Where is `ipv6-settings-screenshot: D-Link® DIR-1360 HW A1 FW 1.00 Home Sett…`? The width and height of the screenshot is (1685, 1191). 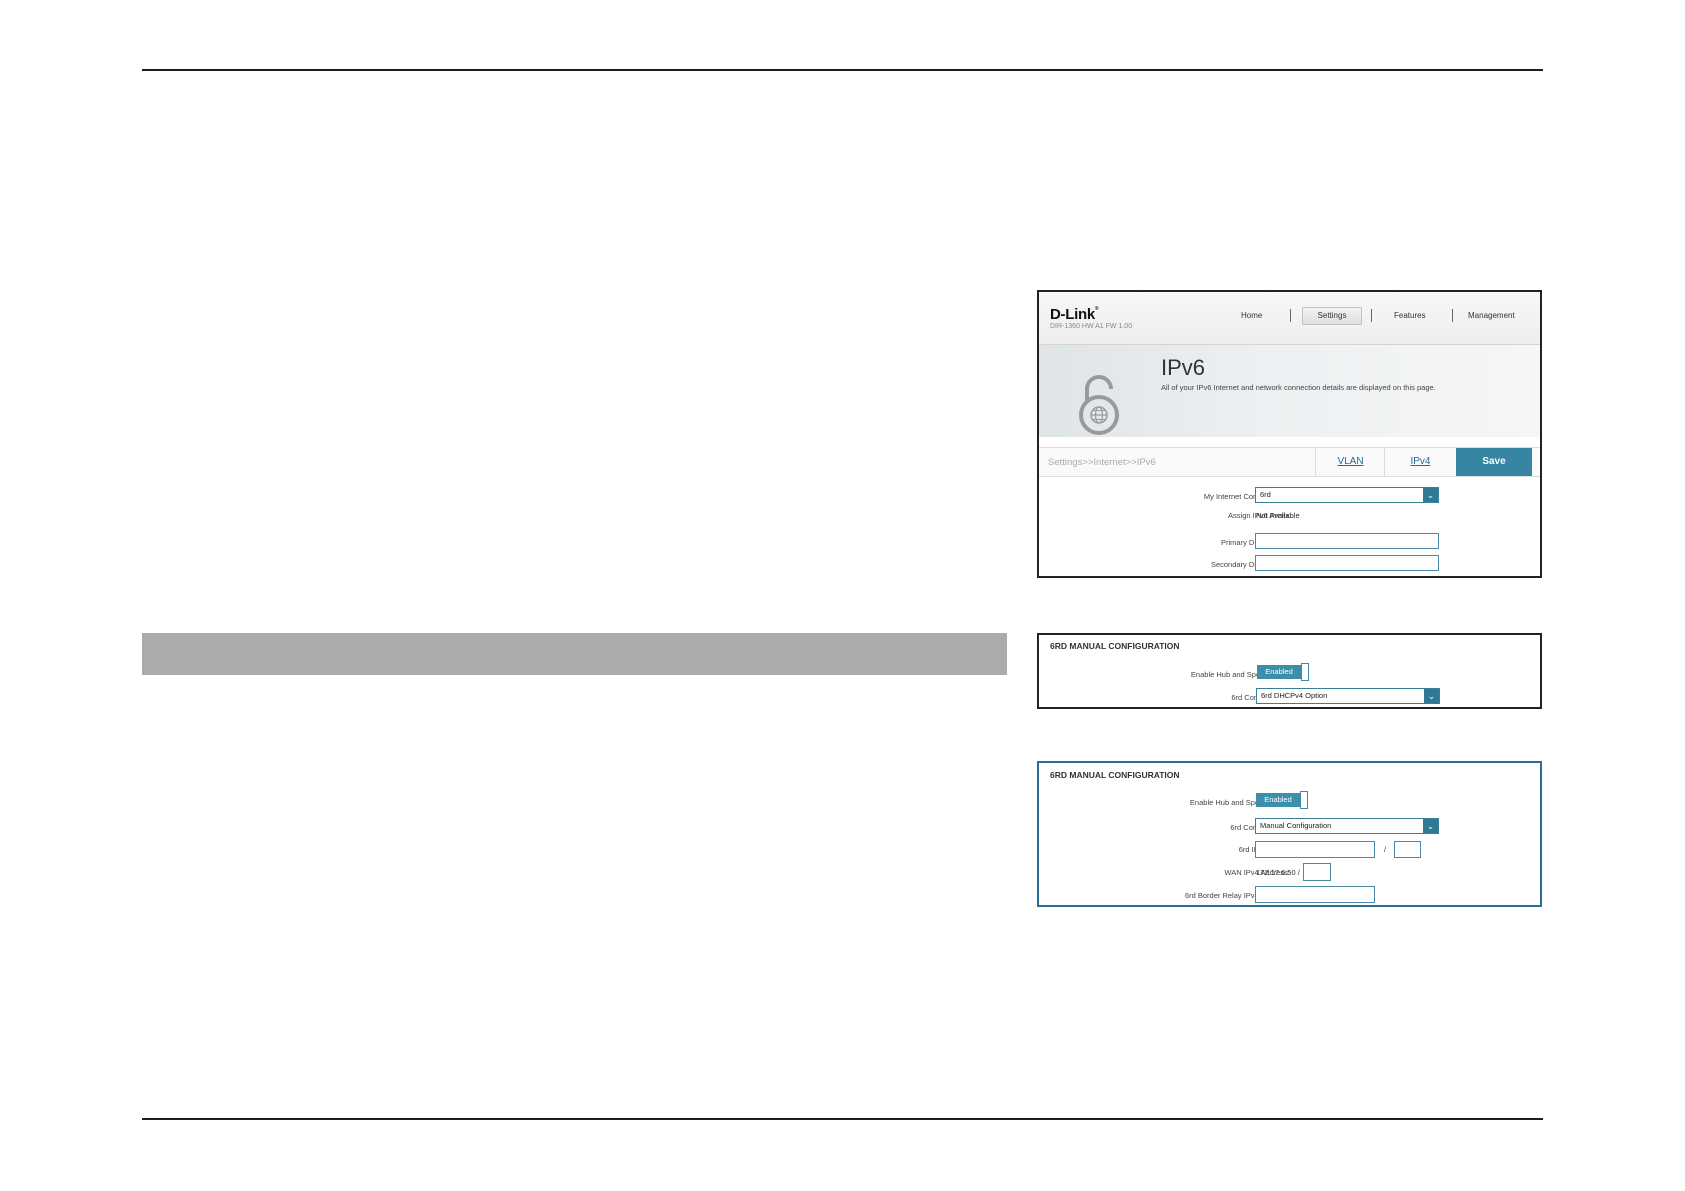 ipv6-settings-screenshot: D-Link® DIR-1360 HW A1 FW 1.00 Home Sett… is located at coordinates (1289, 434).